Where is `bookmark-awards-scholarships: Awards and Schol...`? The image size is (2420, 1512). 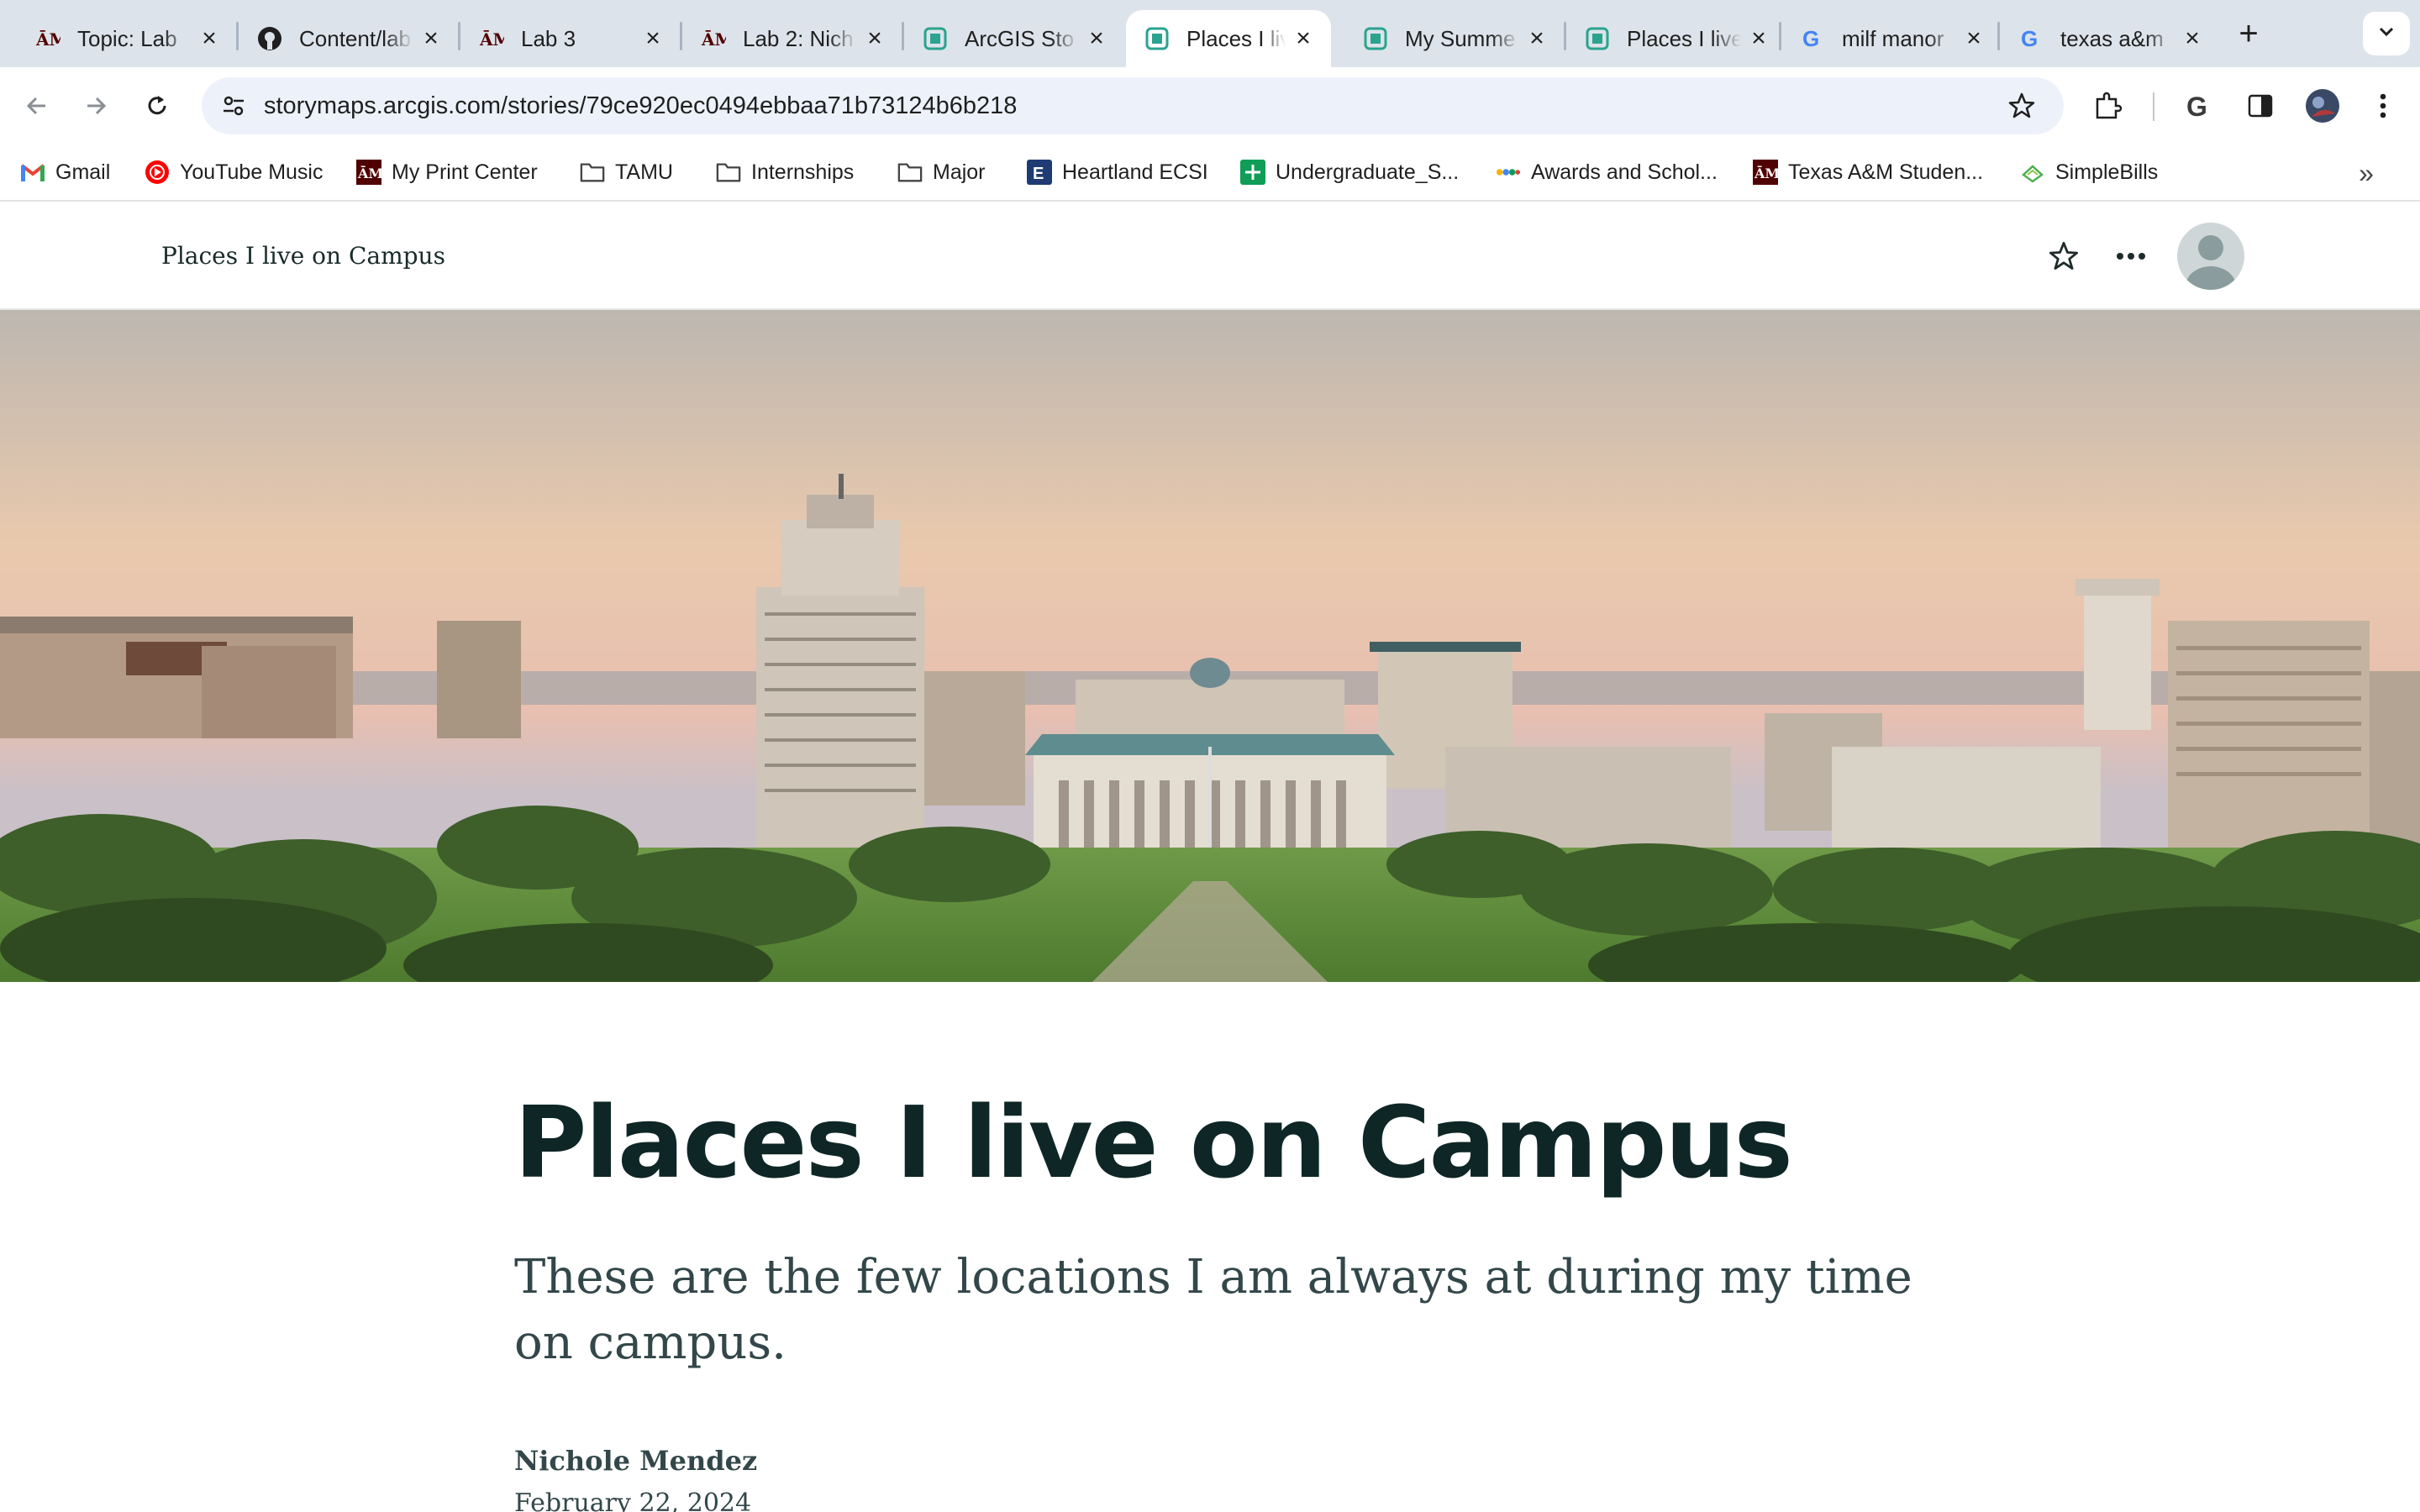
bookmark-awards-scholarships: Awards and Schol... is located at coordinates (1607, 172).